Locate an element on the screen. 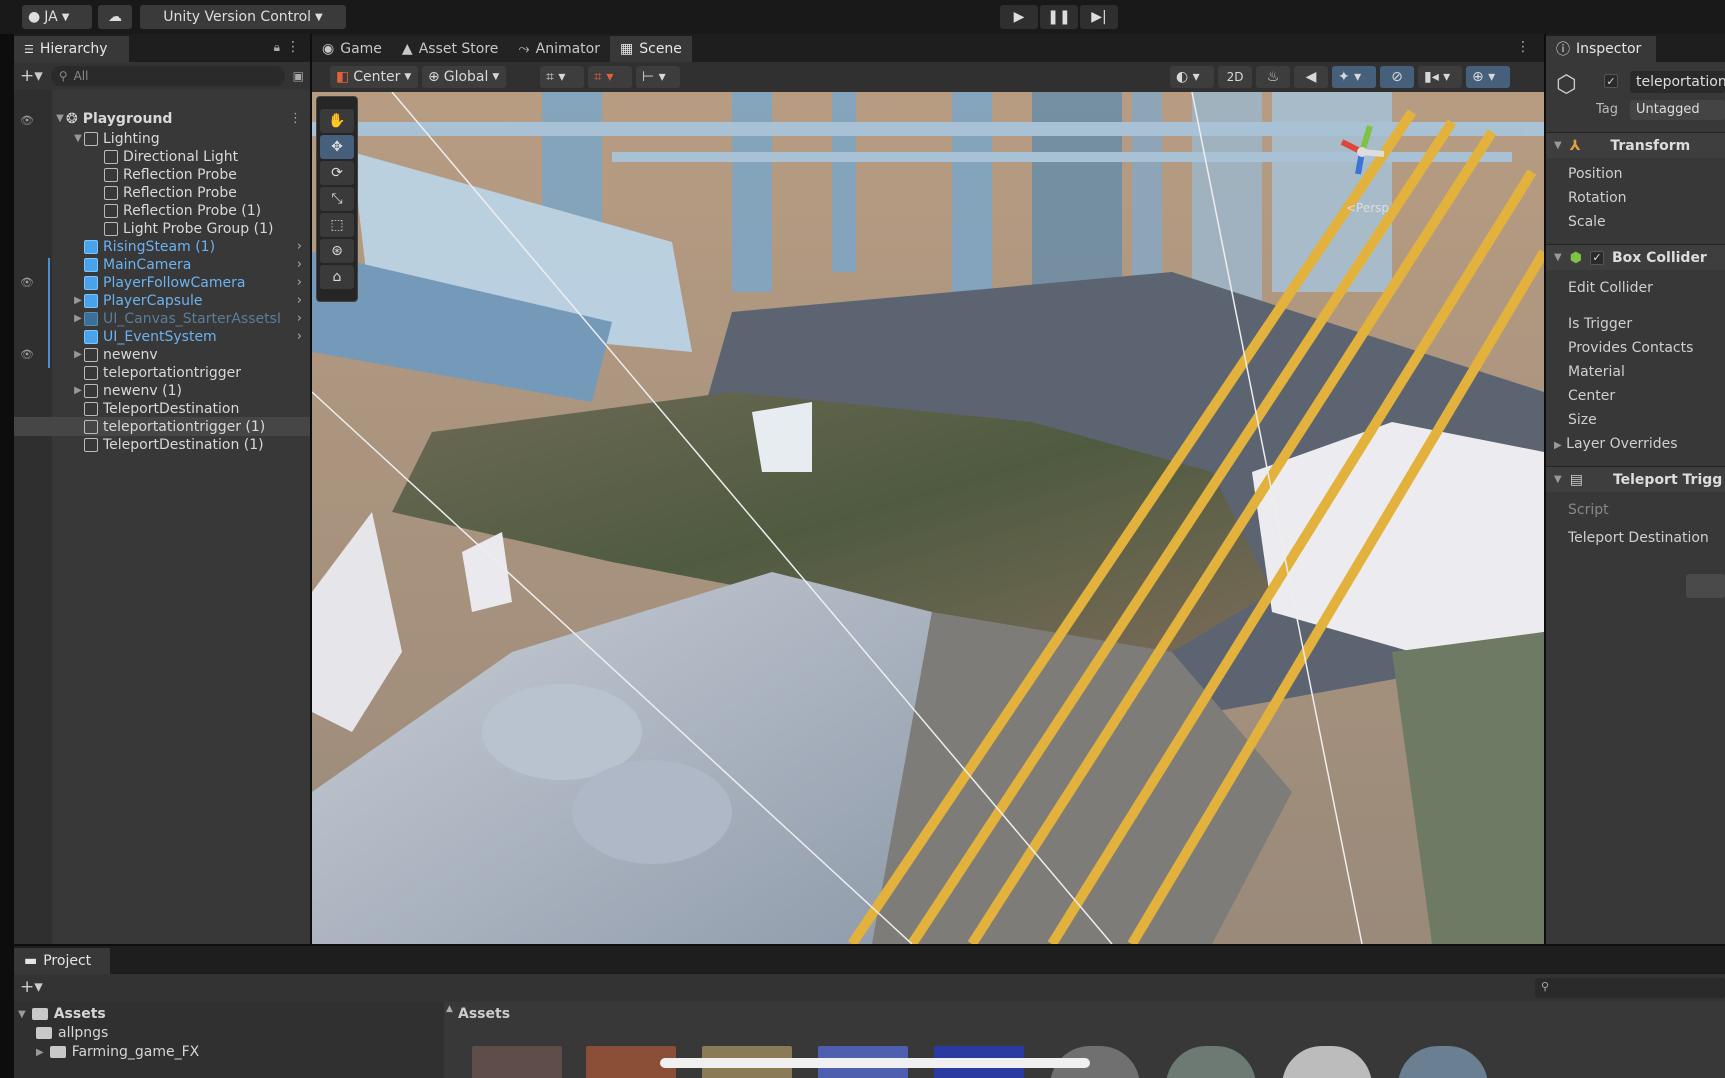 The image size is (1725, 1078). toggle-2d-button: 2D is located at coordinates (1235, 77).